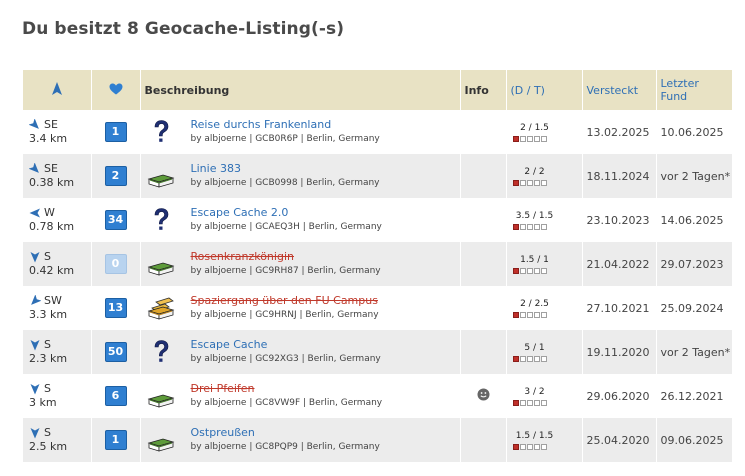 Image resolution: width=745 pixels, height=476 pixels. I want to click on favorites-cell: 0, so click(116, 264).